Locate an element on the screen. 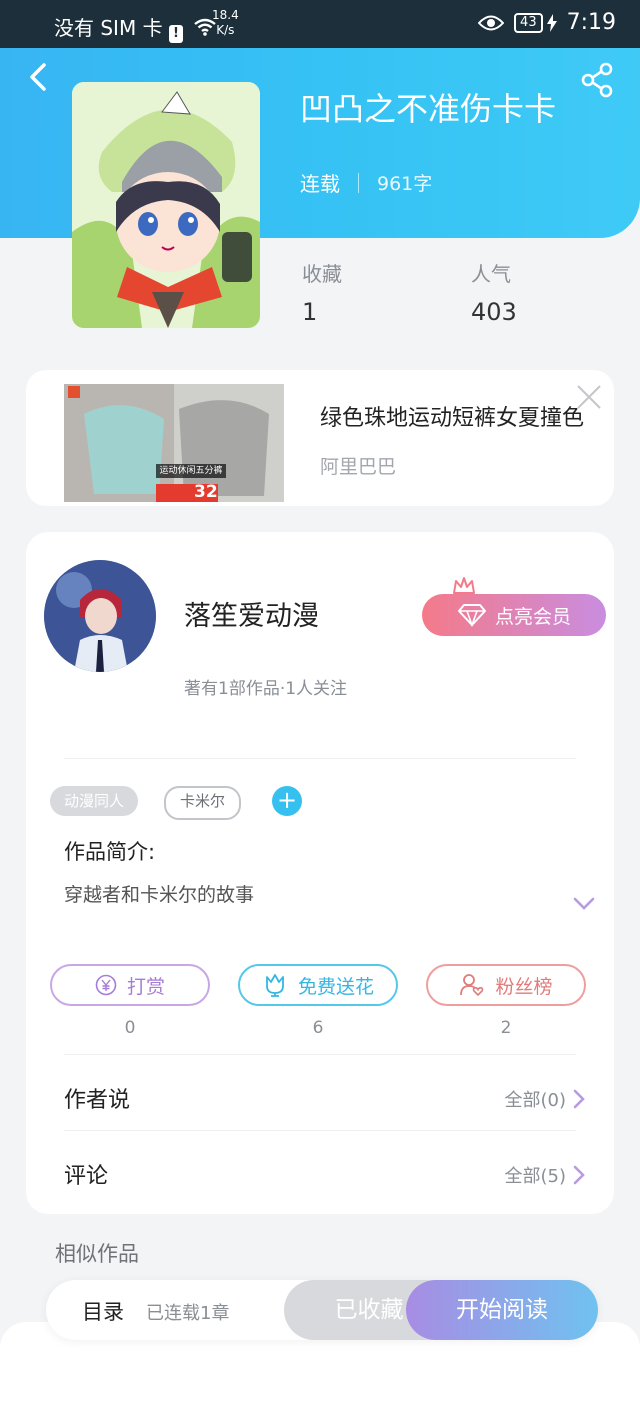  network-speed: 18.4 K/s is located at coordinates (225, 23).